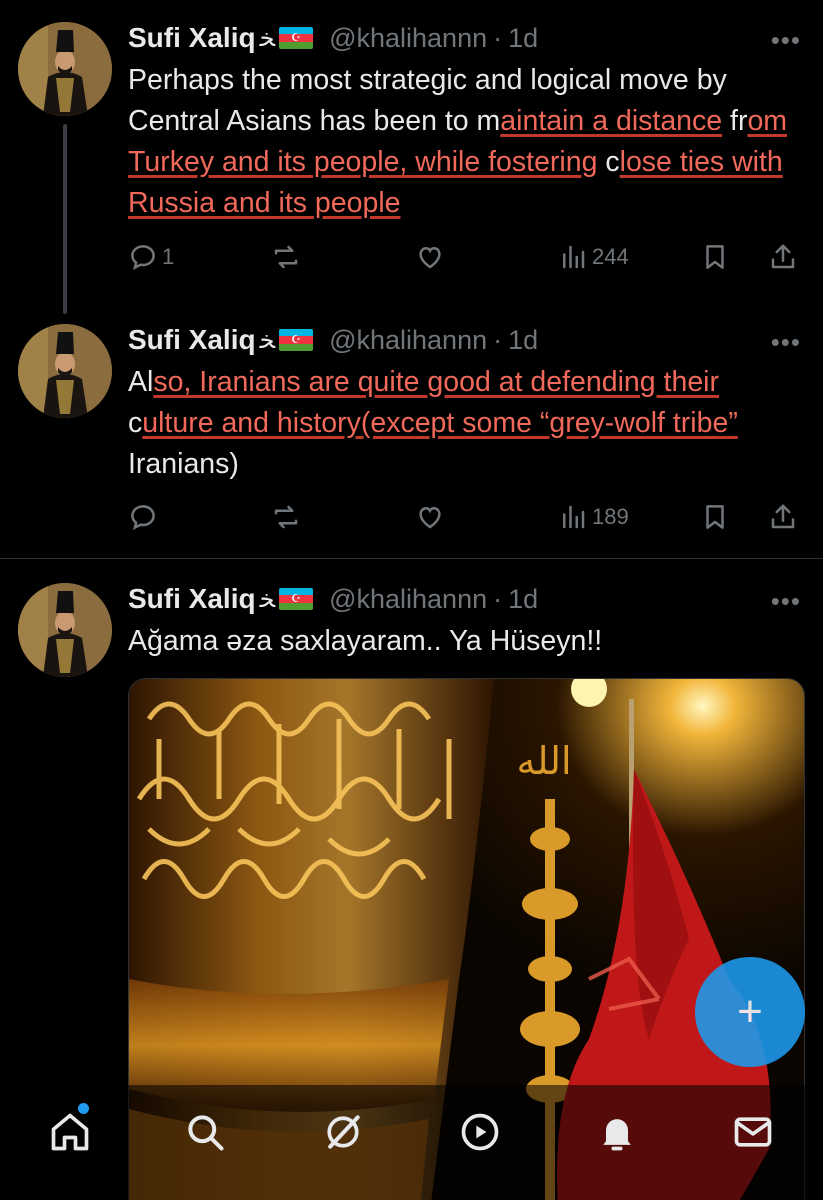 Image resolution: width=823 pixels, height=1200 pixels. I want to click on home-icon, so click(70, 1132).